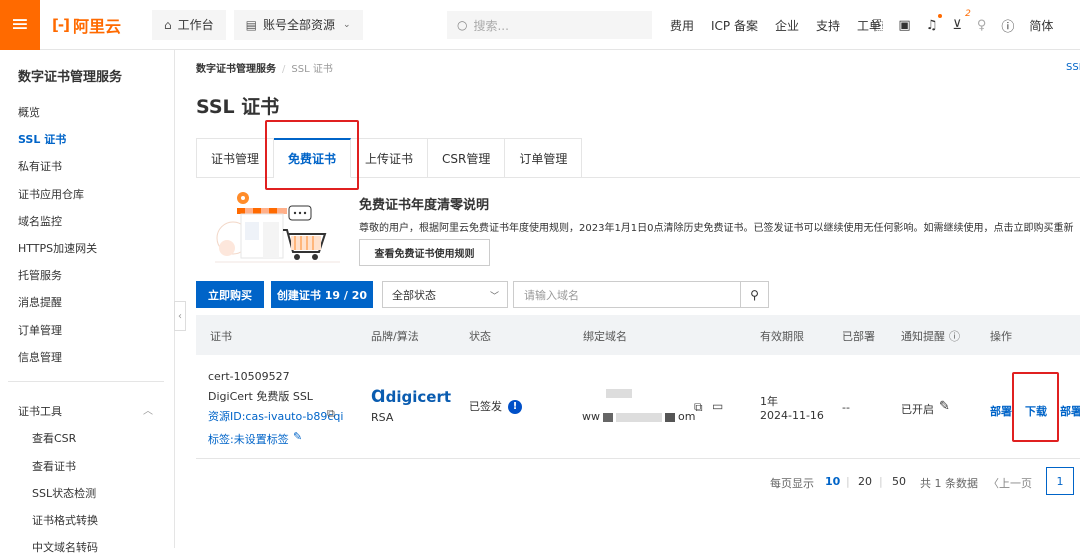  What do you see at coordinates (1035, 407) in the screenshot?
I see `highlight-box-download` at bounding box center [1035, 407].